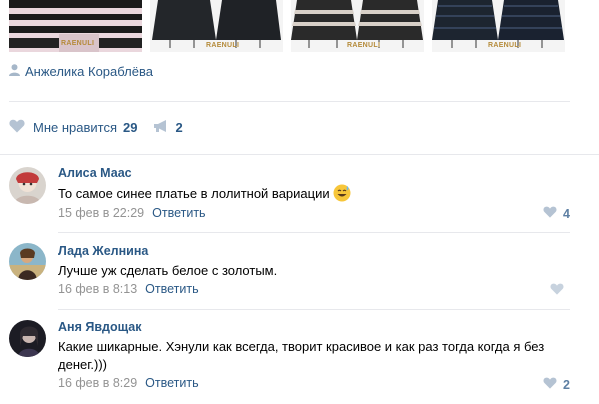 The height and width of the screenshot is (404, 599). I want to click on comment-meta: 15 фев в 22:29 Ответить, so click(132, 213).